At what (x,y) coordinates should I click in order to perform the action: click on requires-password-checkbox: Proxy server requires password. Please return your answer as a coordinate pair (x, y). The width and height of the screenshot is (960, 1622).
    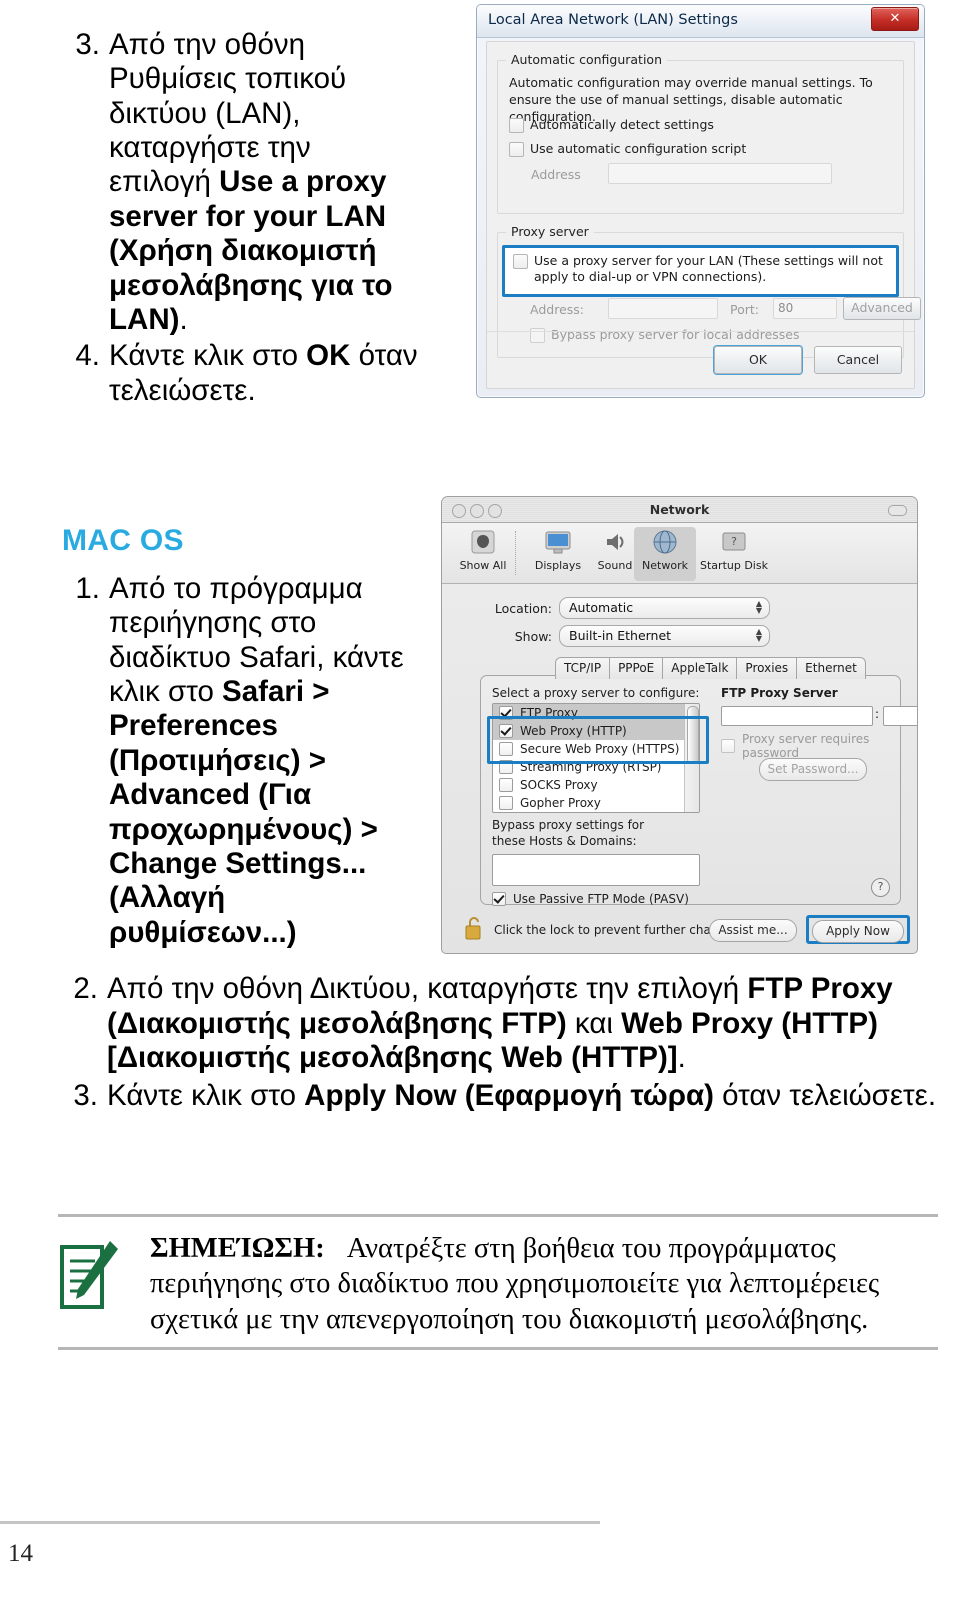
    Looking at the image, I should click on (810, 746).